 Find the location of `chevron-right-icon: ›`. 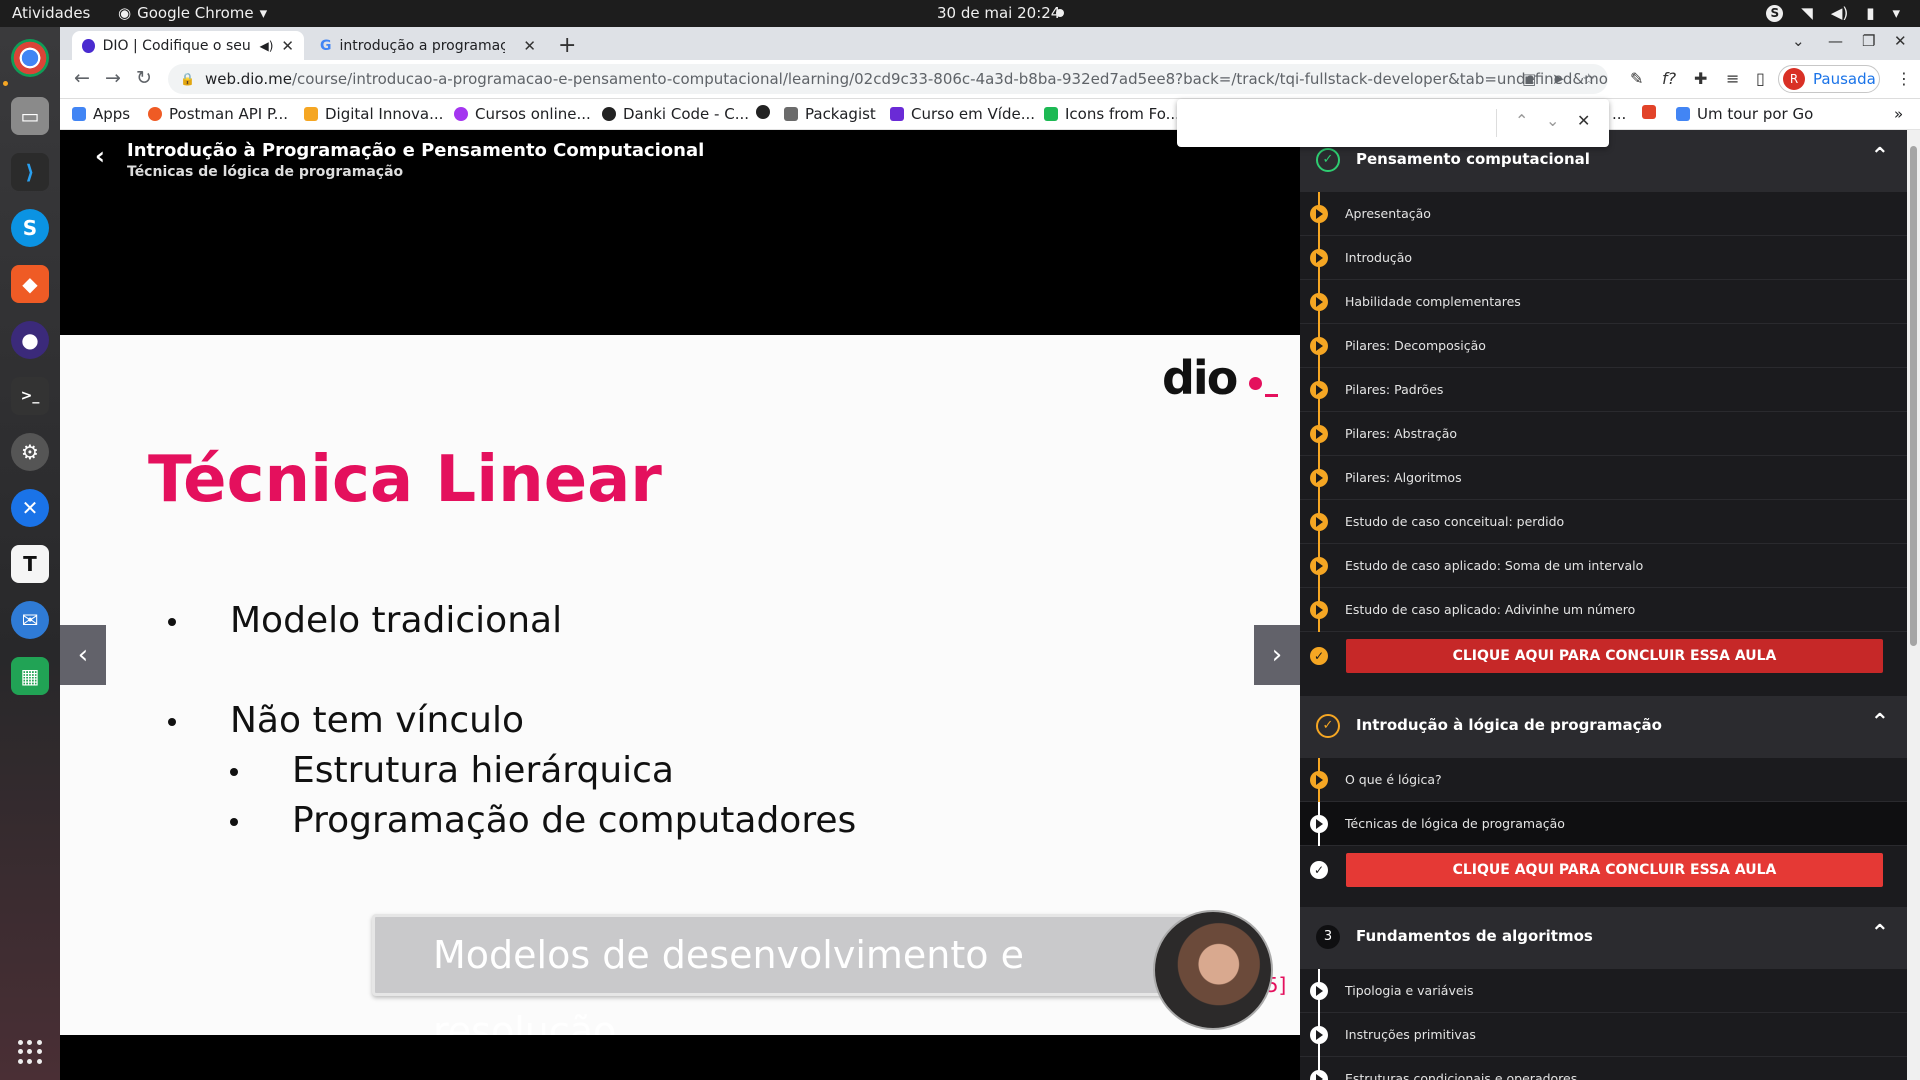

chevron-right-icon: › is located at coordinates (1277, 655).